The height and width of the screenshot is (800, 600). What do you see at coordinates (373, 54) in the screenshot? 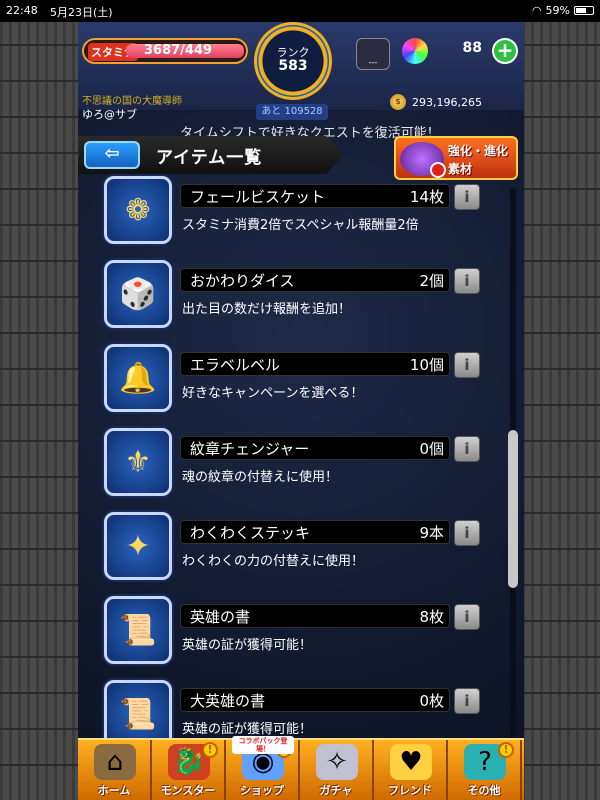
I see `orb-slot-button: ---` at bounding box center [373, 54].